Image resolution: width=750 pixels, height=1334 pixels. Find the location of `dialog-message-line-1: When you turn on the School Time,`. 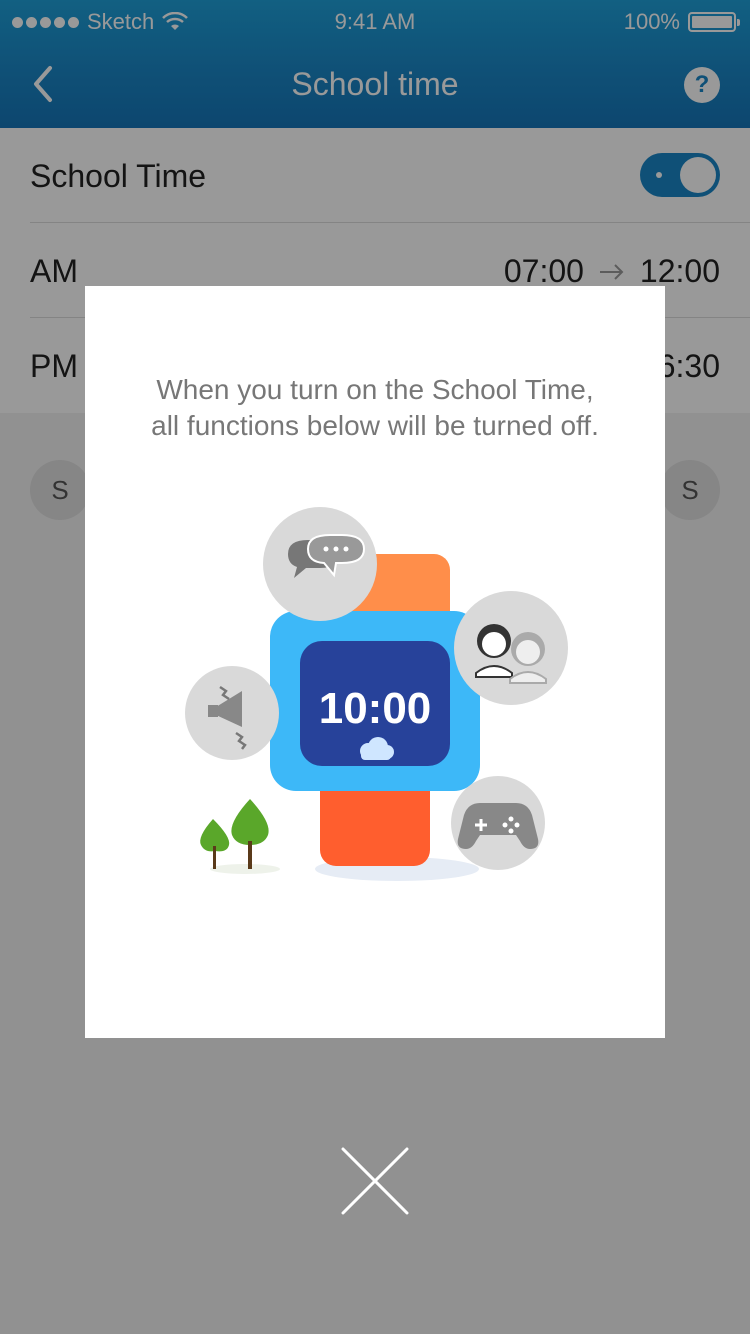

dialog-message-line-1: When you turn on the School Time, is located at coordinates (375, 389).